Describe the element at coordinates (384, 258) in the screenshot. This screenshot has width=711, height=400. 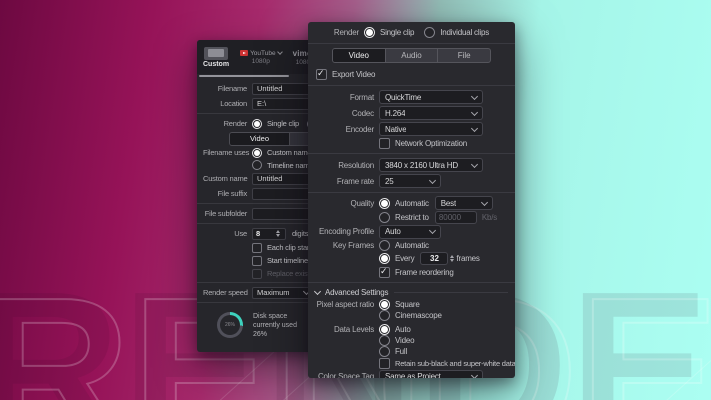
I see `key-frames-every-radio` at that location.